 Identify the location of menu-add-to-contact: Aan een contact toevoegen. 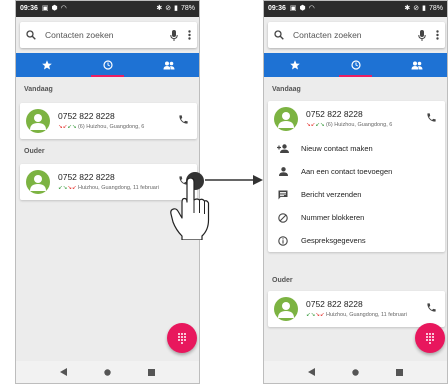
(356, 171).